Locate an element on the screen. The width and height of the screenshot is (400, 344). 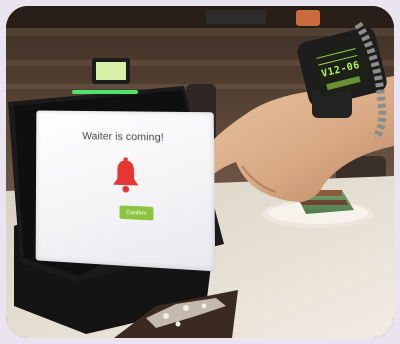
screen-title: Waiter is coming! is located at coordinates (123, 137).